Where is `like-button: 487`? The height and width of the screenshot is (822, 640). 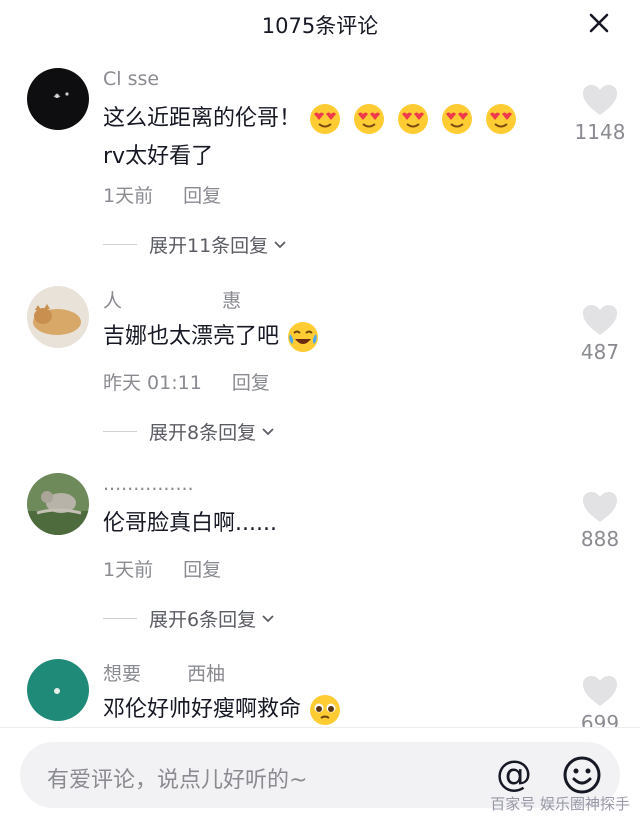 like-button: 487 is located at coordinates (600, 334).